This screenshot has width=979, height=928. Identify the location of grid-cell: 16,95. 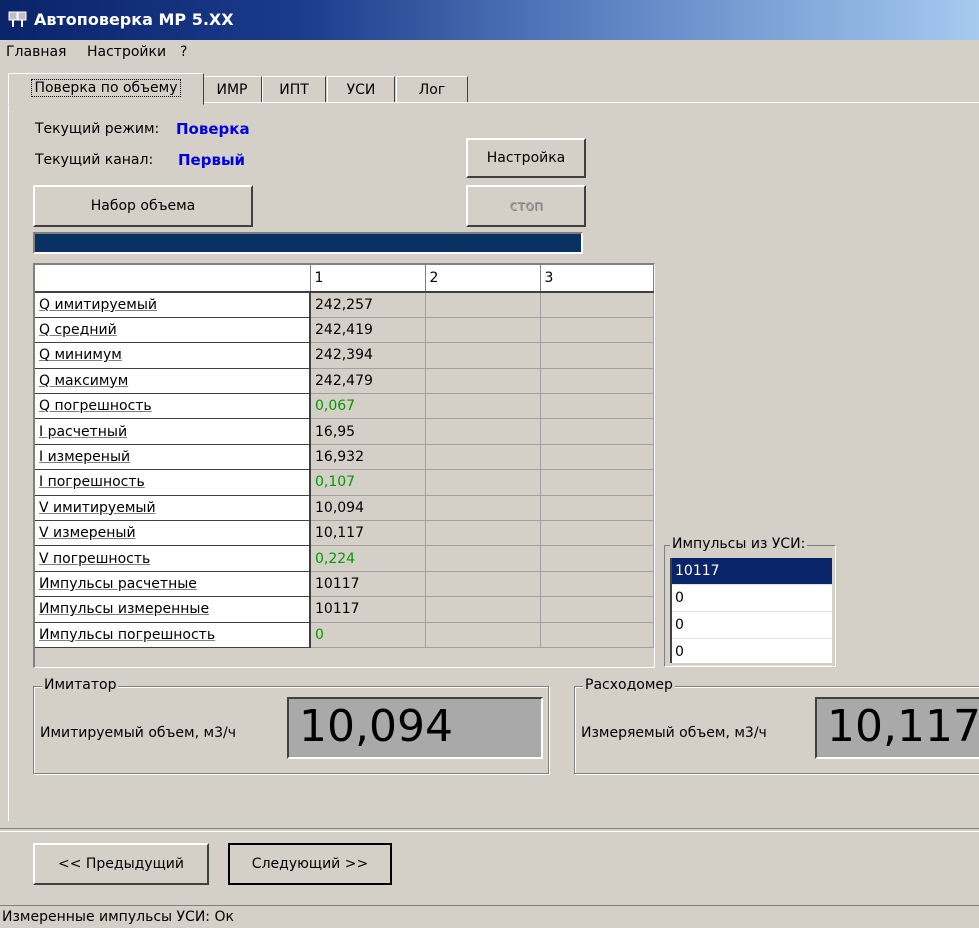
(368, 431).